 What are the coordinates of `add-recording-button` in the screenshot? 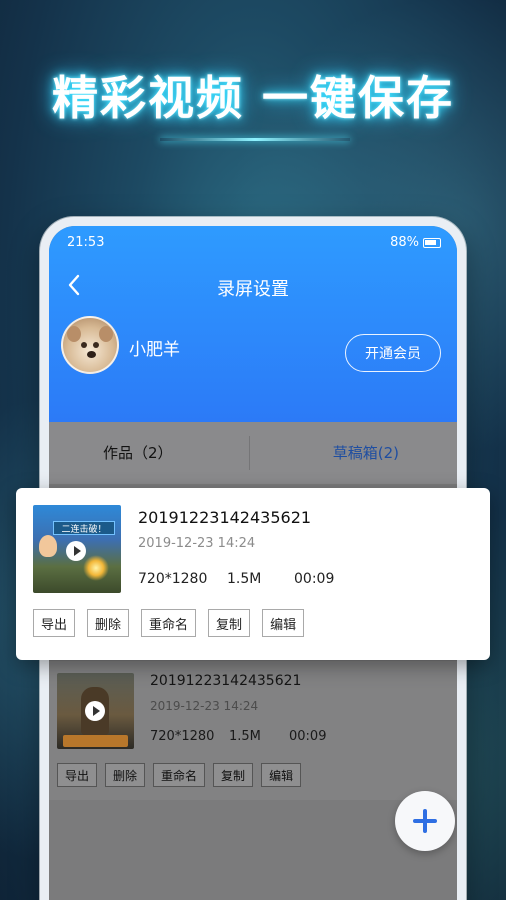 It's located at (425, 821).